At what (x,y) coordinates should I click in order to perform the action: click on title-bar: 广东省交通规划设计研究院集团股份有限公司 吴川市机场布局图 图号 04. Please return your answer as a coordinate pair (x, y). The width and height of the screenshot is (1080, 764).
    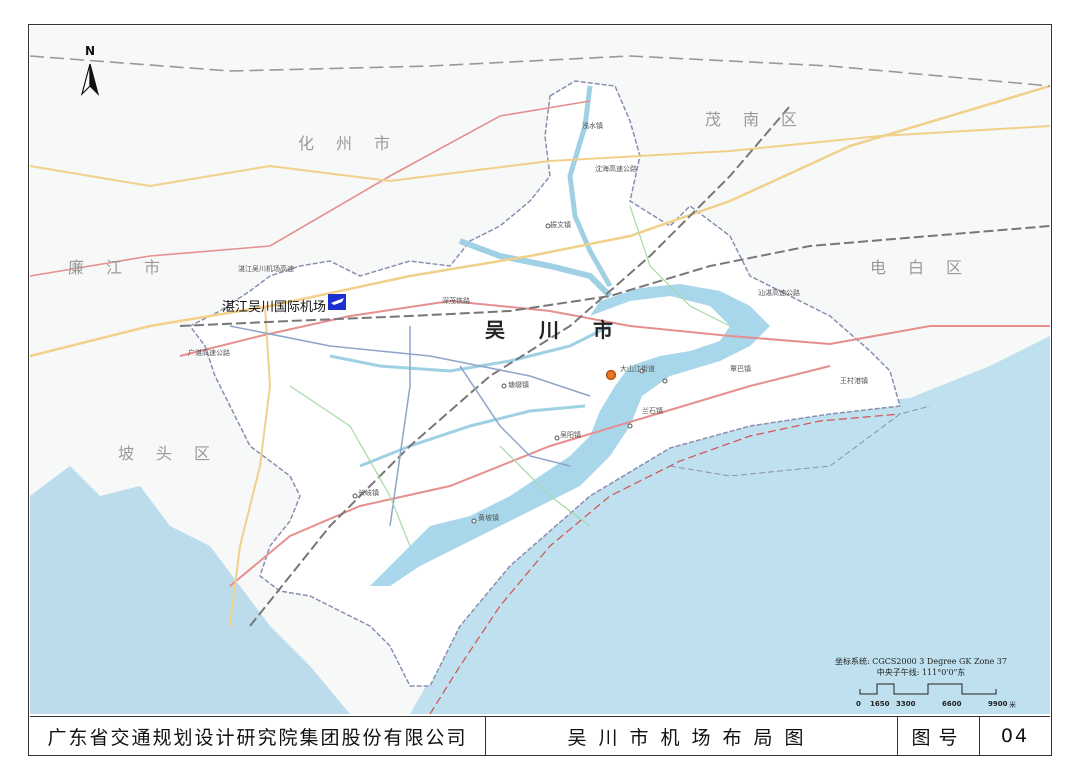
    Looking at the image, I should click on (540, 735).